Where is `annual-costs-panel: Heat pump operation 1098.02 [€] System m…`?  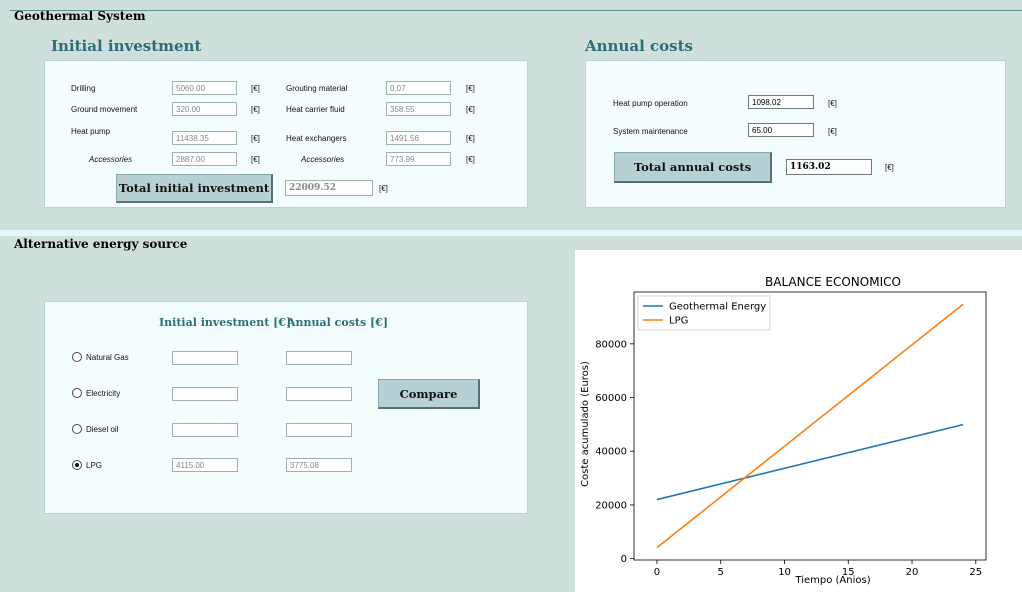
annual-costs-panel: Heat pump operation 1098.02 [€] System m… is located at coordinates (795, 134).